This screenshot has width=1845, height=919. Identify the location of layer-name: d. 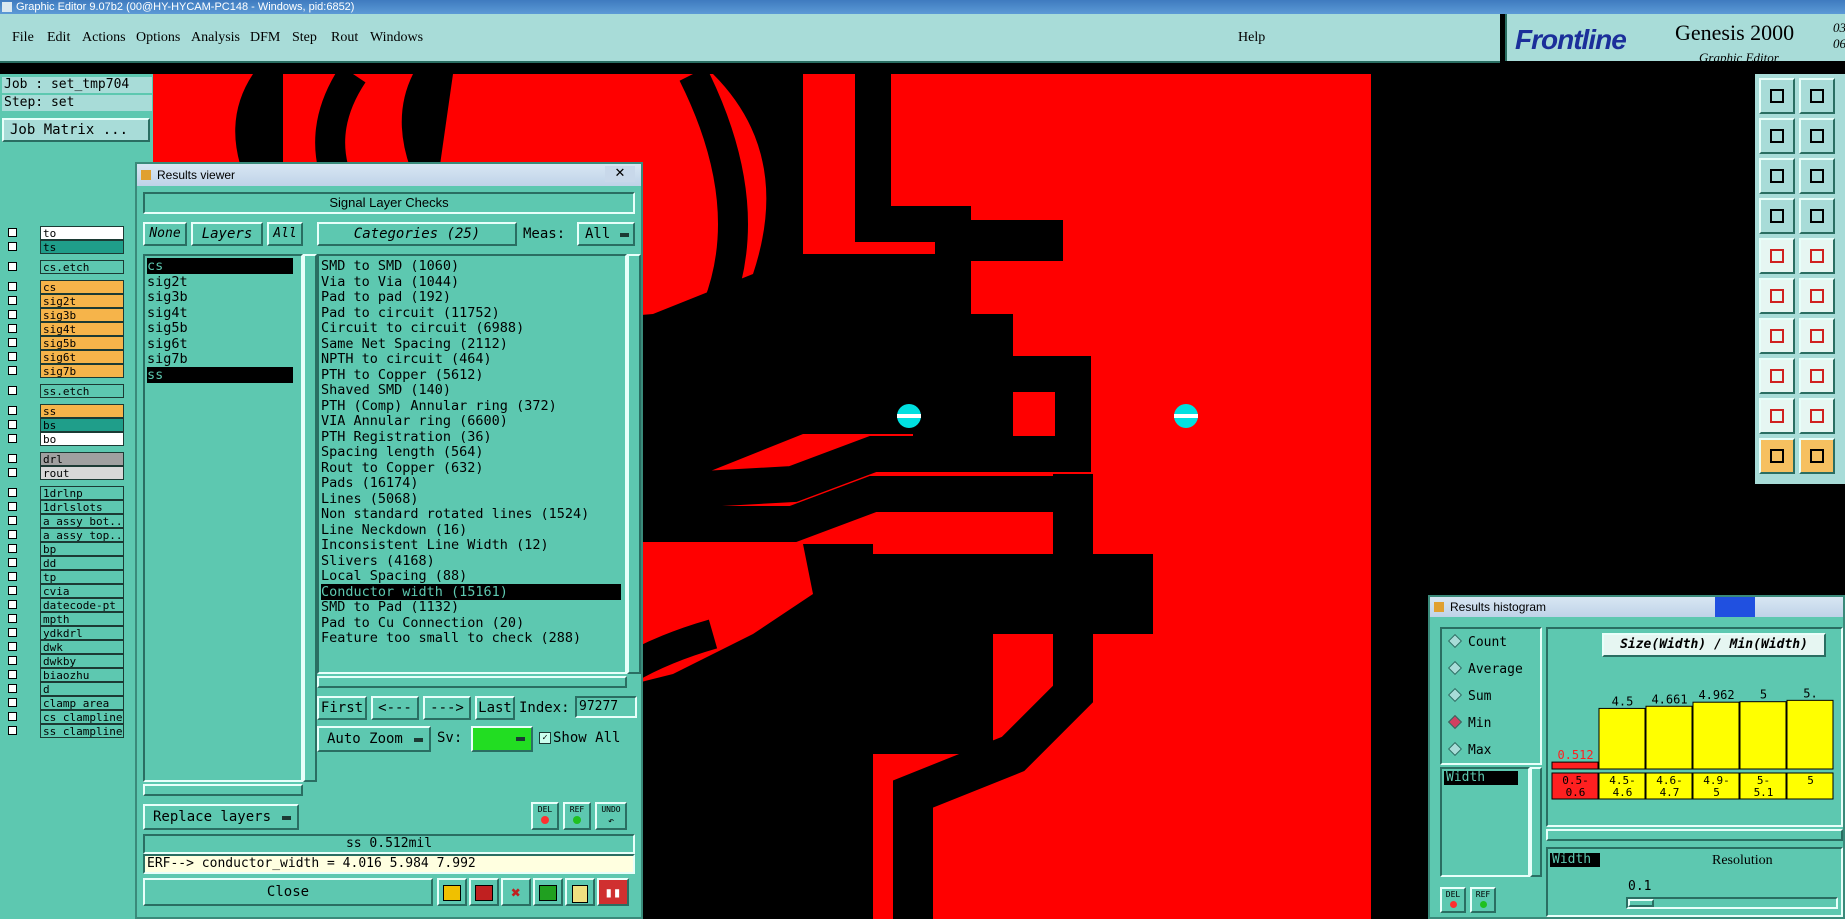
(82, 689).